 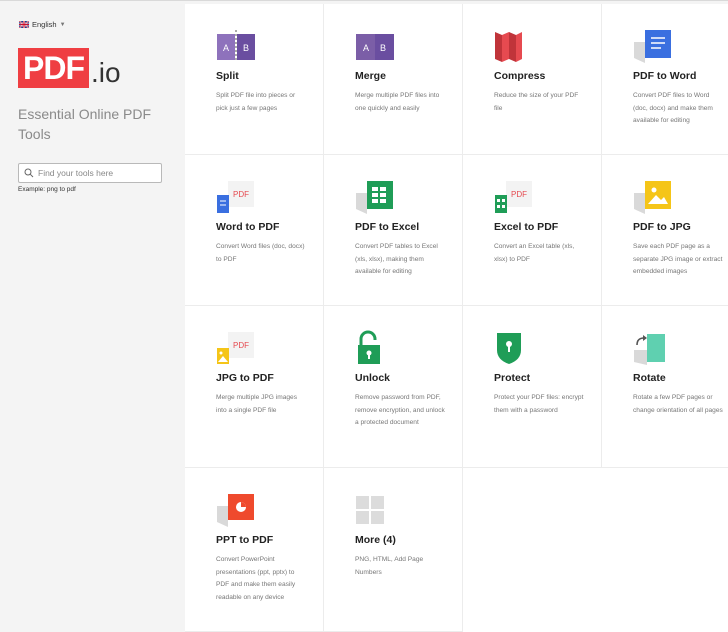 What do you see at coordinates (526, 227) in the screenshot?
I see `tool-name: Excel to PDF` at bounding box center [526, 227].